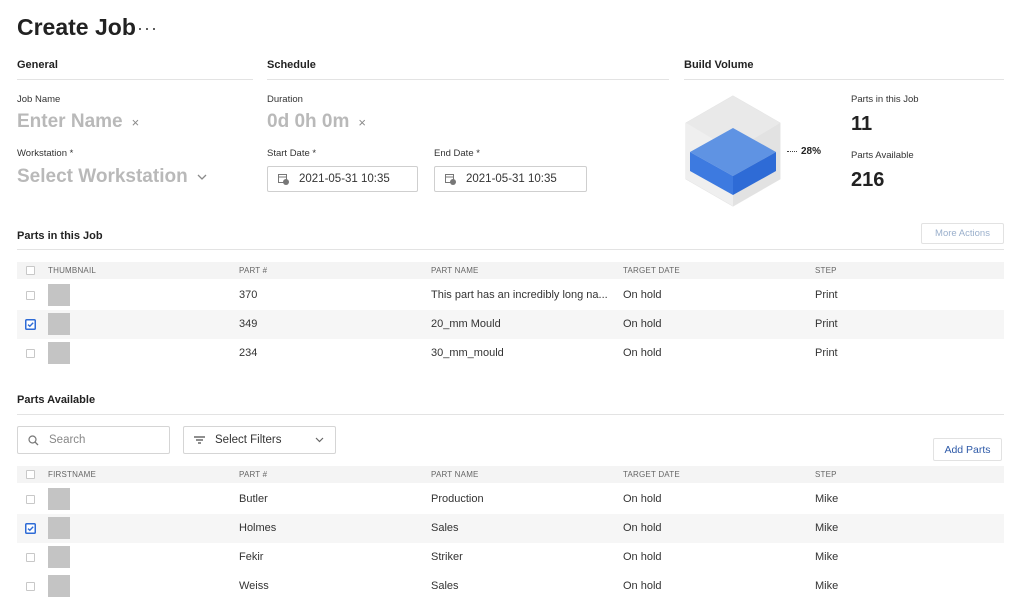 The height and width of the screenshot is (608, 1020). Describe the element at coordinates (882, 155) in the screenshot. I see `parts-available-label: Parts Available` at that location.